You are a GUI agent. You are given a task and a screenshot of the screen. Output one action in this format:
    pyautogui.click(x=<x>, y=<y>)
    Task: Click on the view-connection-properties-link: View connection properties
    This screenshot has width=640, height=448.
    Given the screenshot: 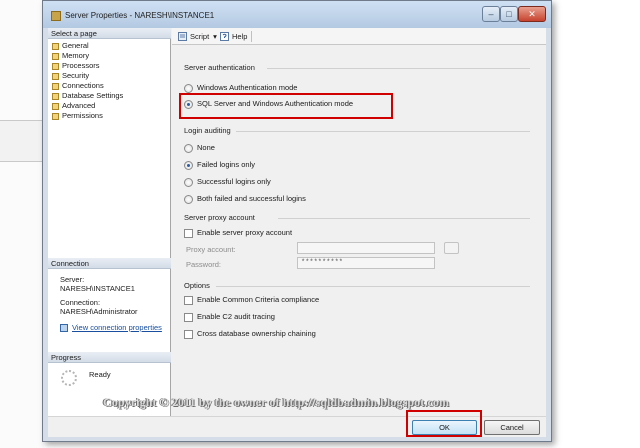 What is the action you would take?
    pyautogui.click(x=117, y=328)
    